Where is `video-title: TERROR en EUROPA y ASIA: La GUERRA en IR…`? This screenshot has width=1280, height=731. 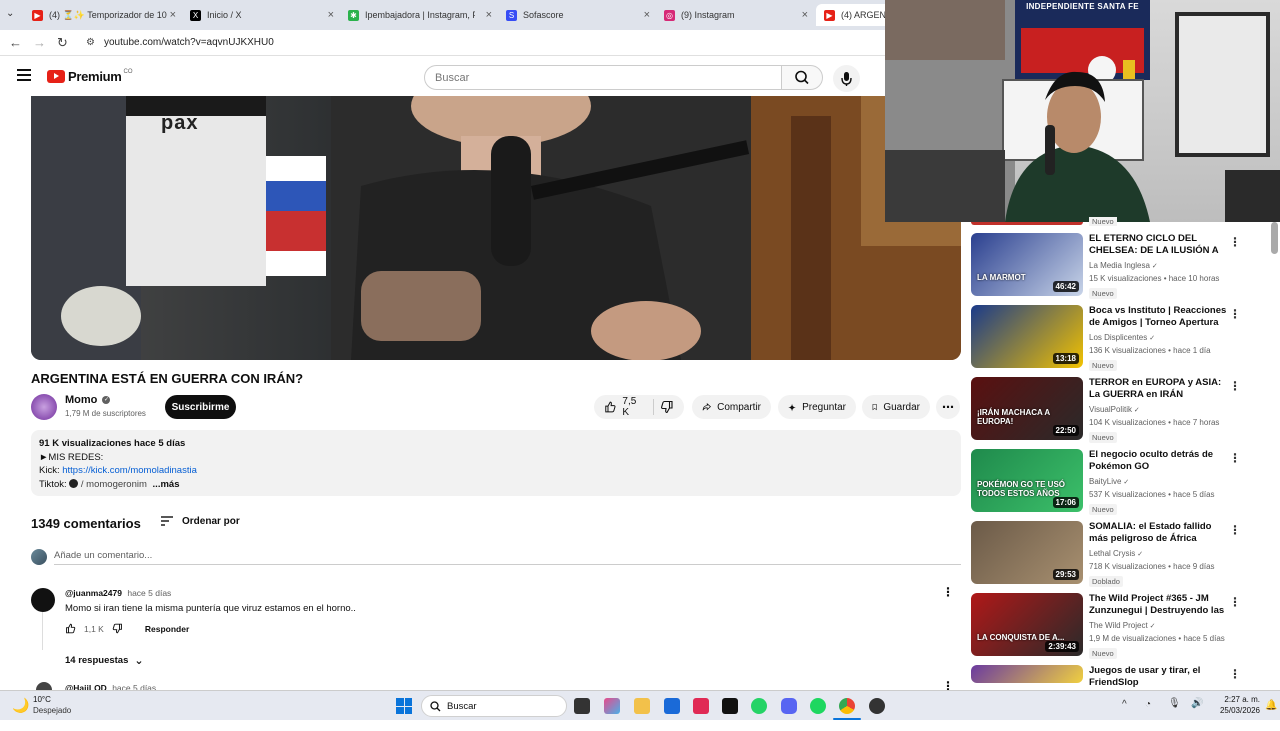
video-title: TERROR en EUROPA y ASIA: La GUERRA en IR… is located at coordinates (1158, 389).